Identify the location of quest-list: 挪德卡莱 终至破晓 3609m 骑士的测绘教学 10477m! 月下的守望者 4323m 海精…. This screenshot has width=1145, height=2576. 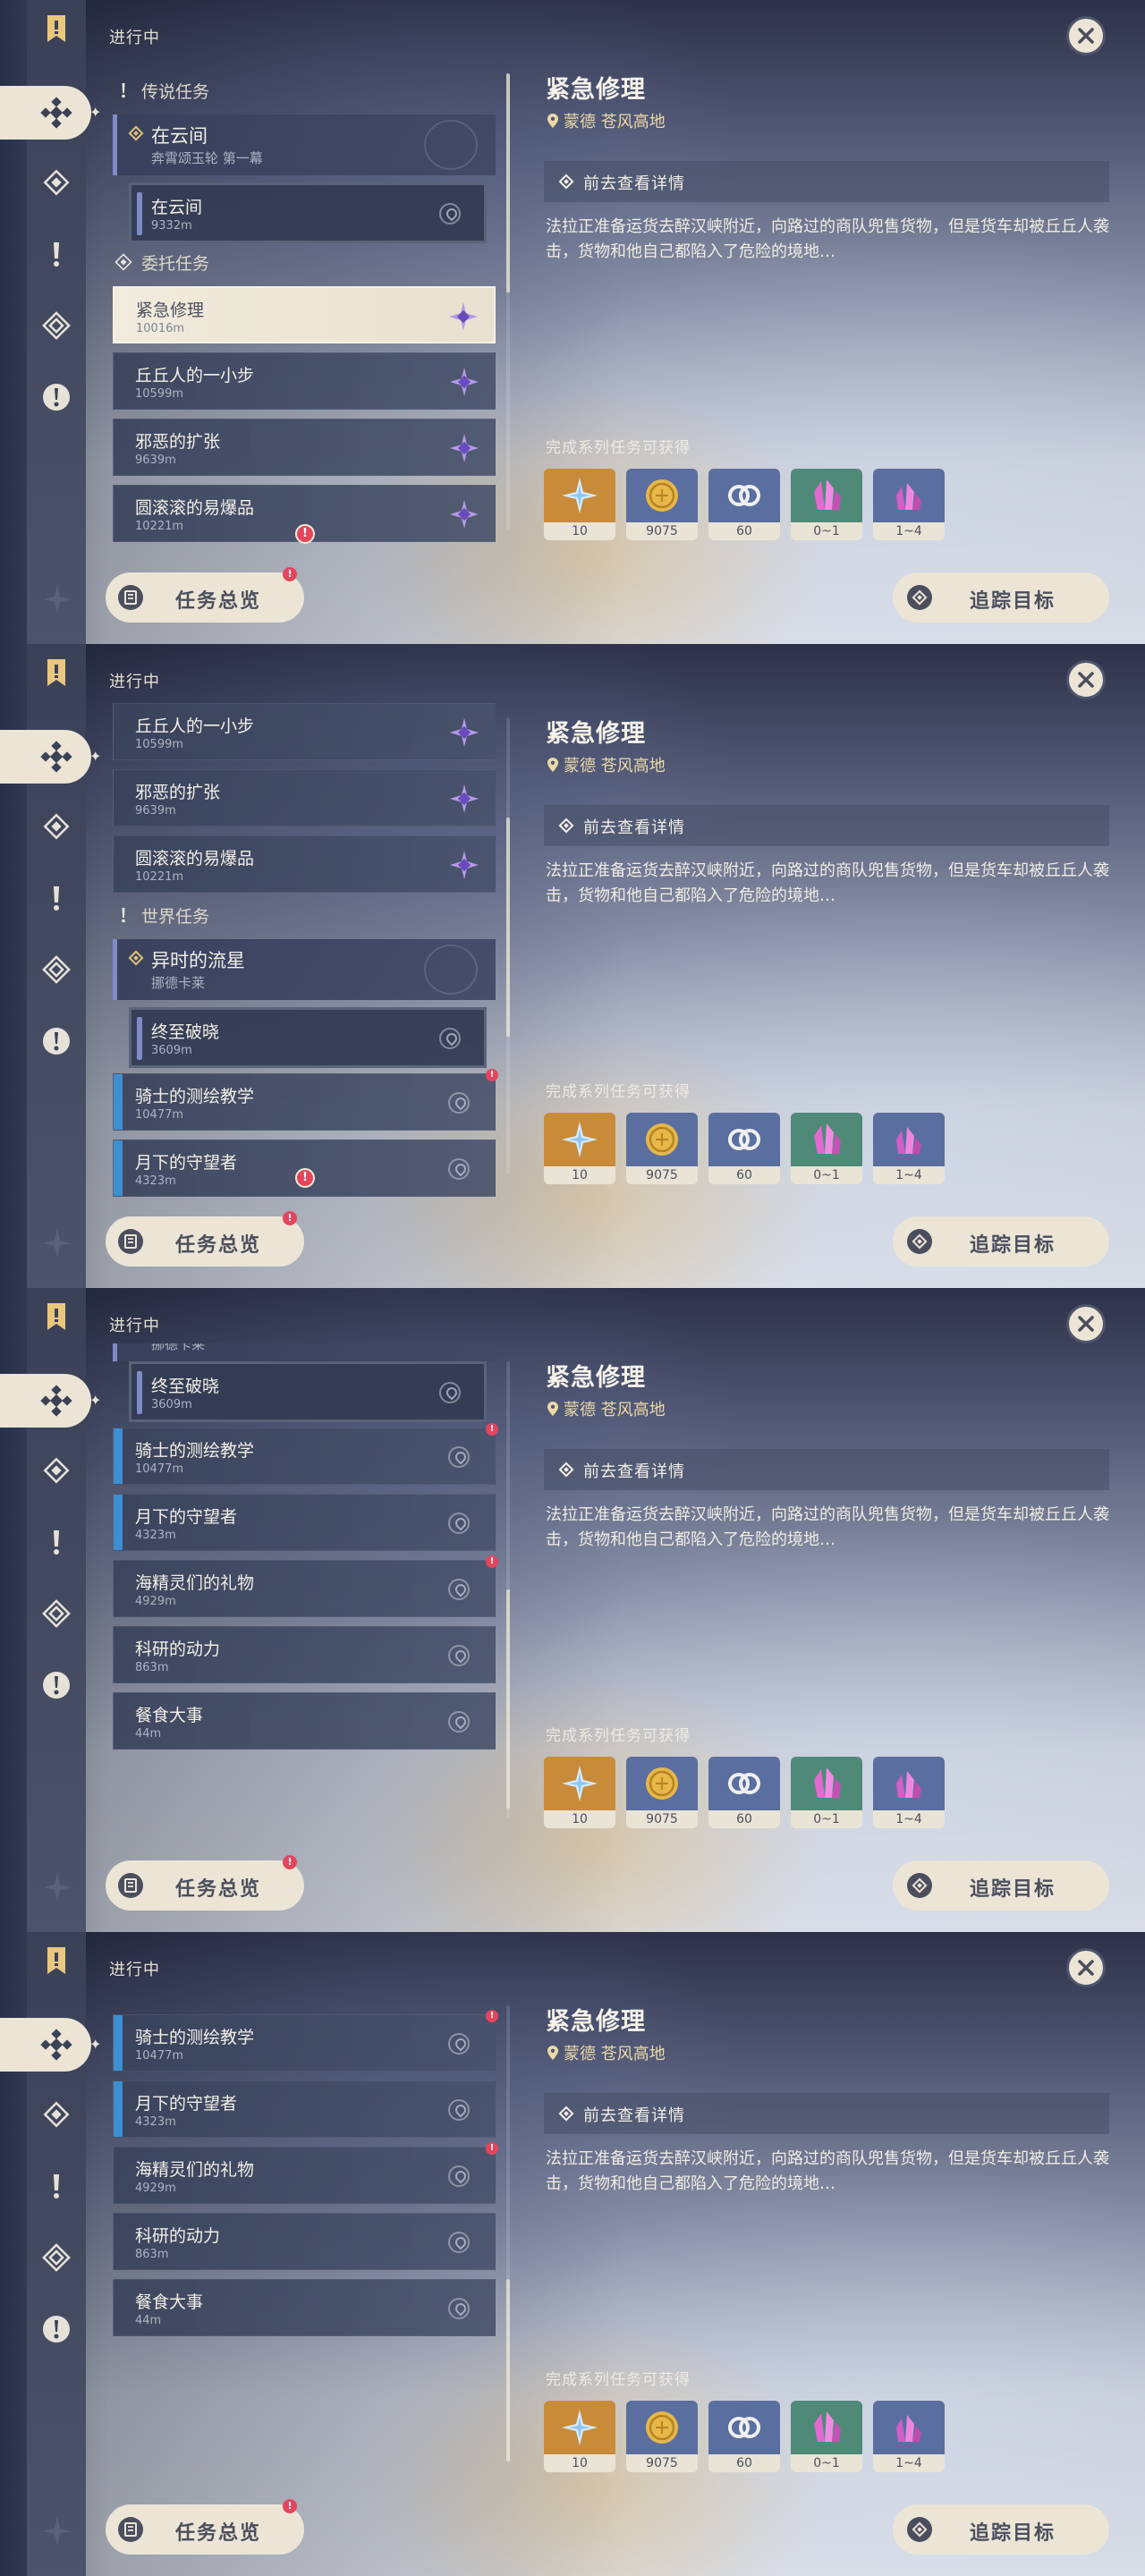
(303, 1597).